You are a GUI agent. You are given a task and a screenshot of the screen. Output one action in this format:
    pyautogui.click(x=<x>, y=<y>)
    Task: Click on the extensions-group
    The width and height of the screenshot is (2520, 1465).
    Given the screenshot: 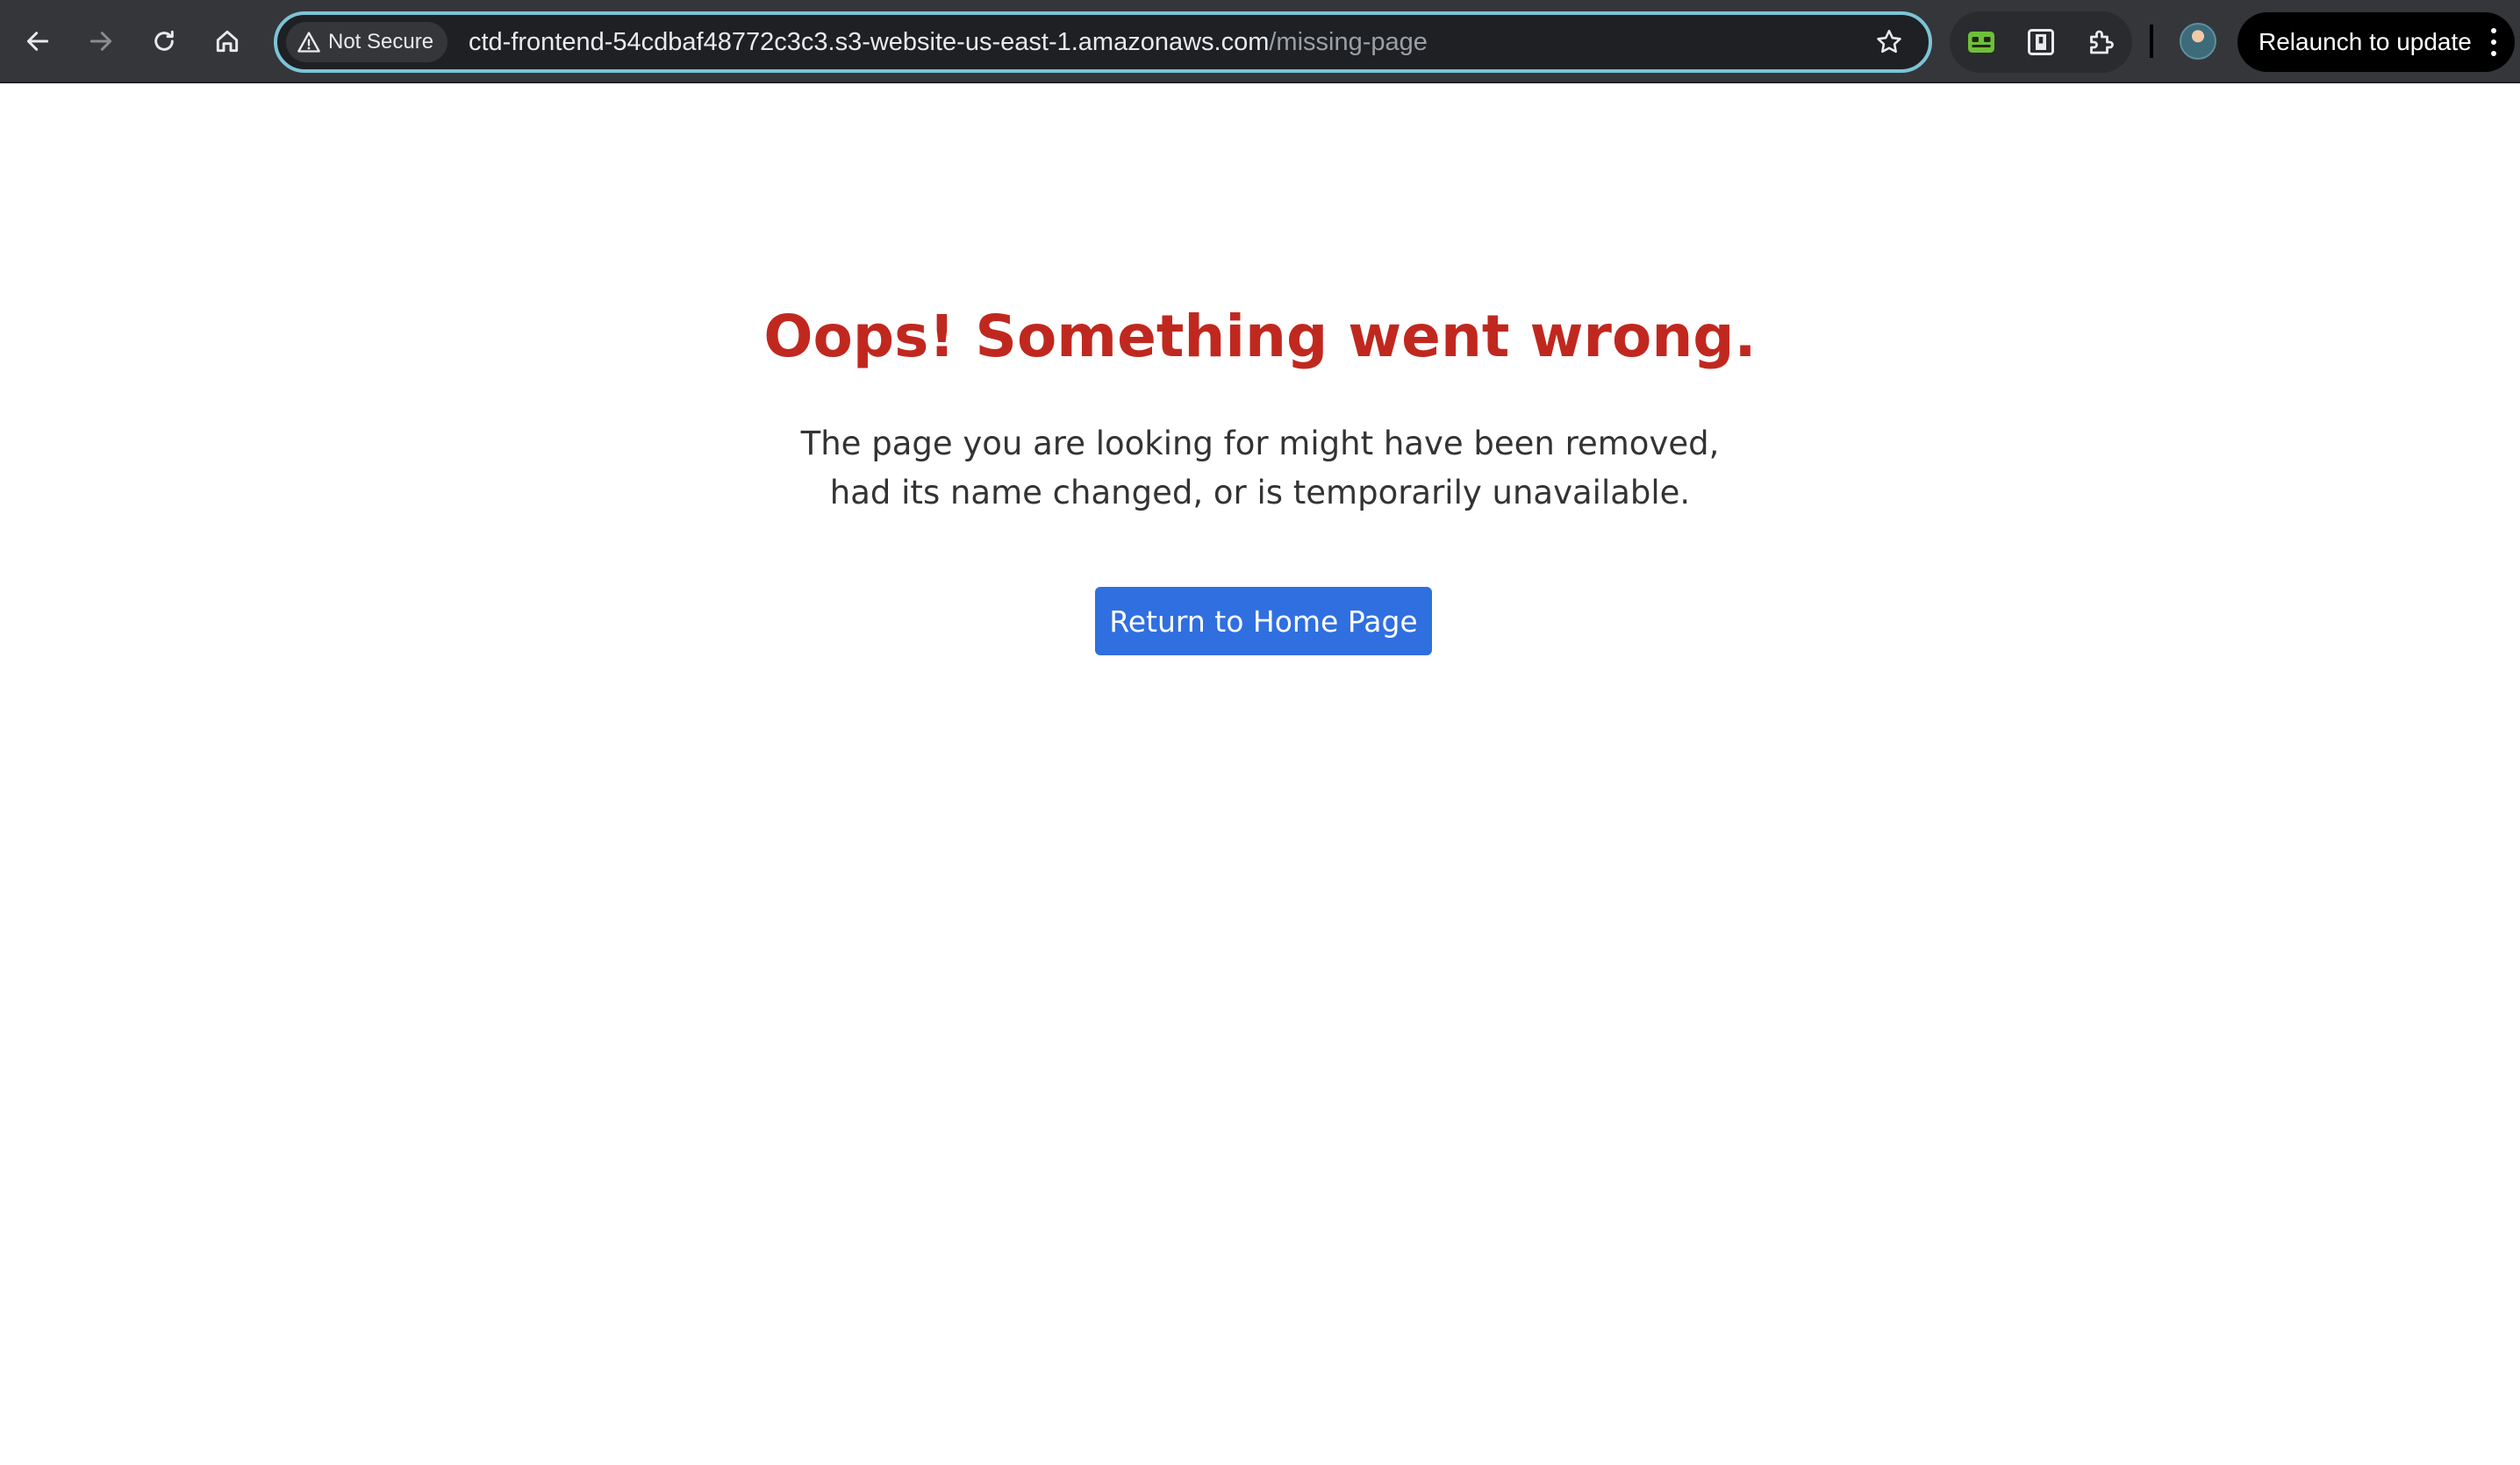 What is the action you would take?
    pyautogui.click(x=2041, y=42)
    